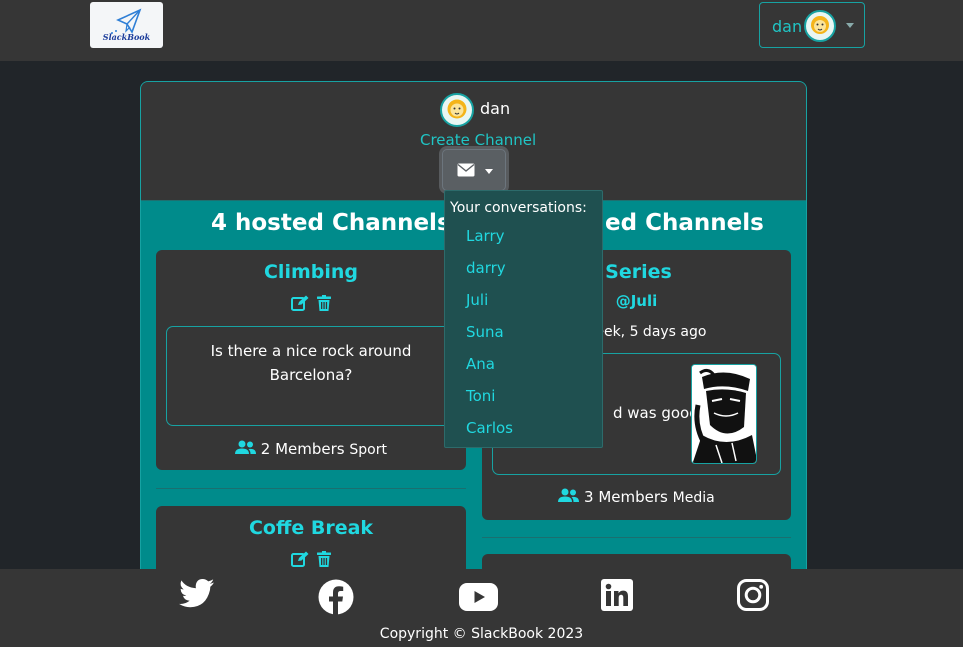 This screenshot has width=963, height=647. I want to click on panel-header: dan Create Channel, so click(473, 141).